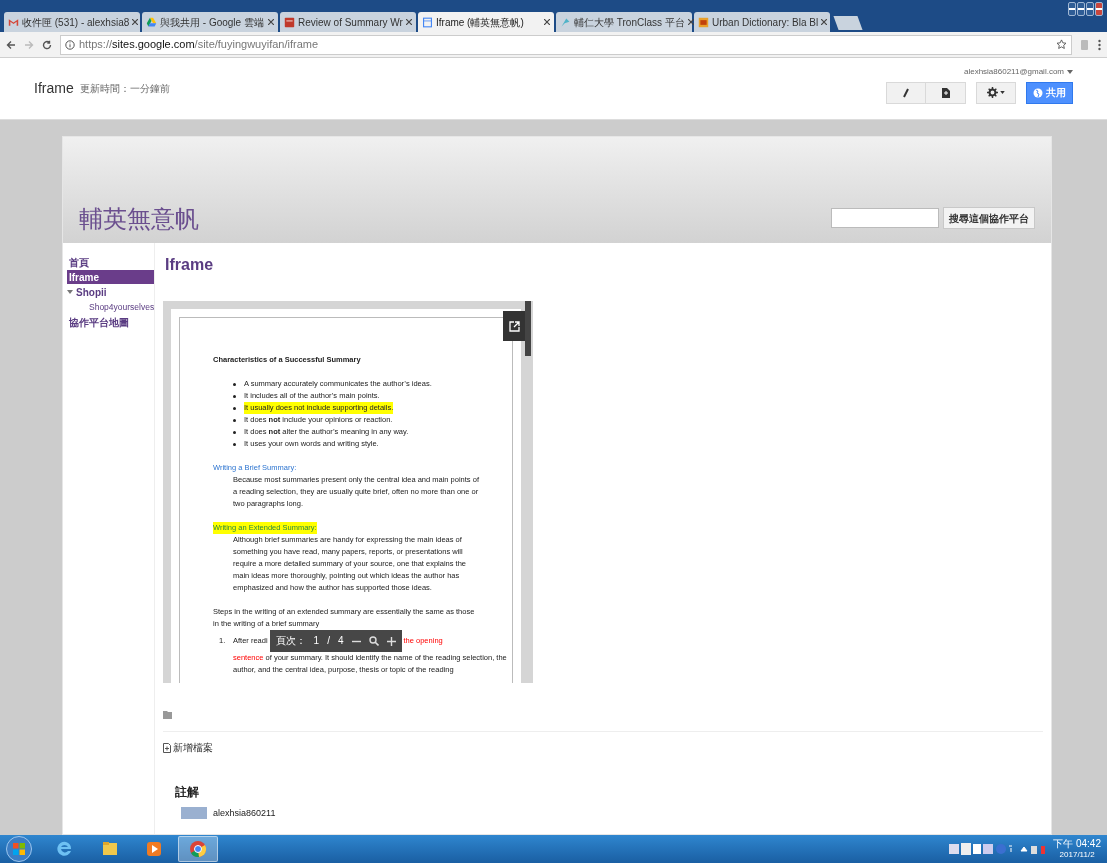 The width and height of the screenshot is (1107, 863). What do you see at coordinates (373, 641) in the screenshot?
I see `zoom-icon` at bounding box center [373, 641].